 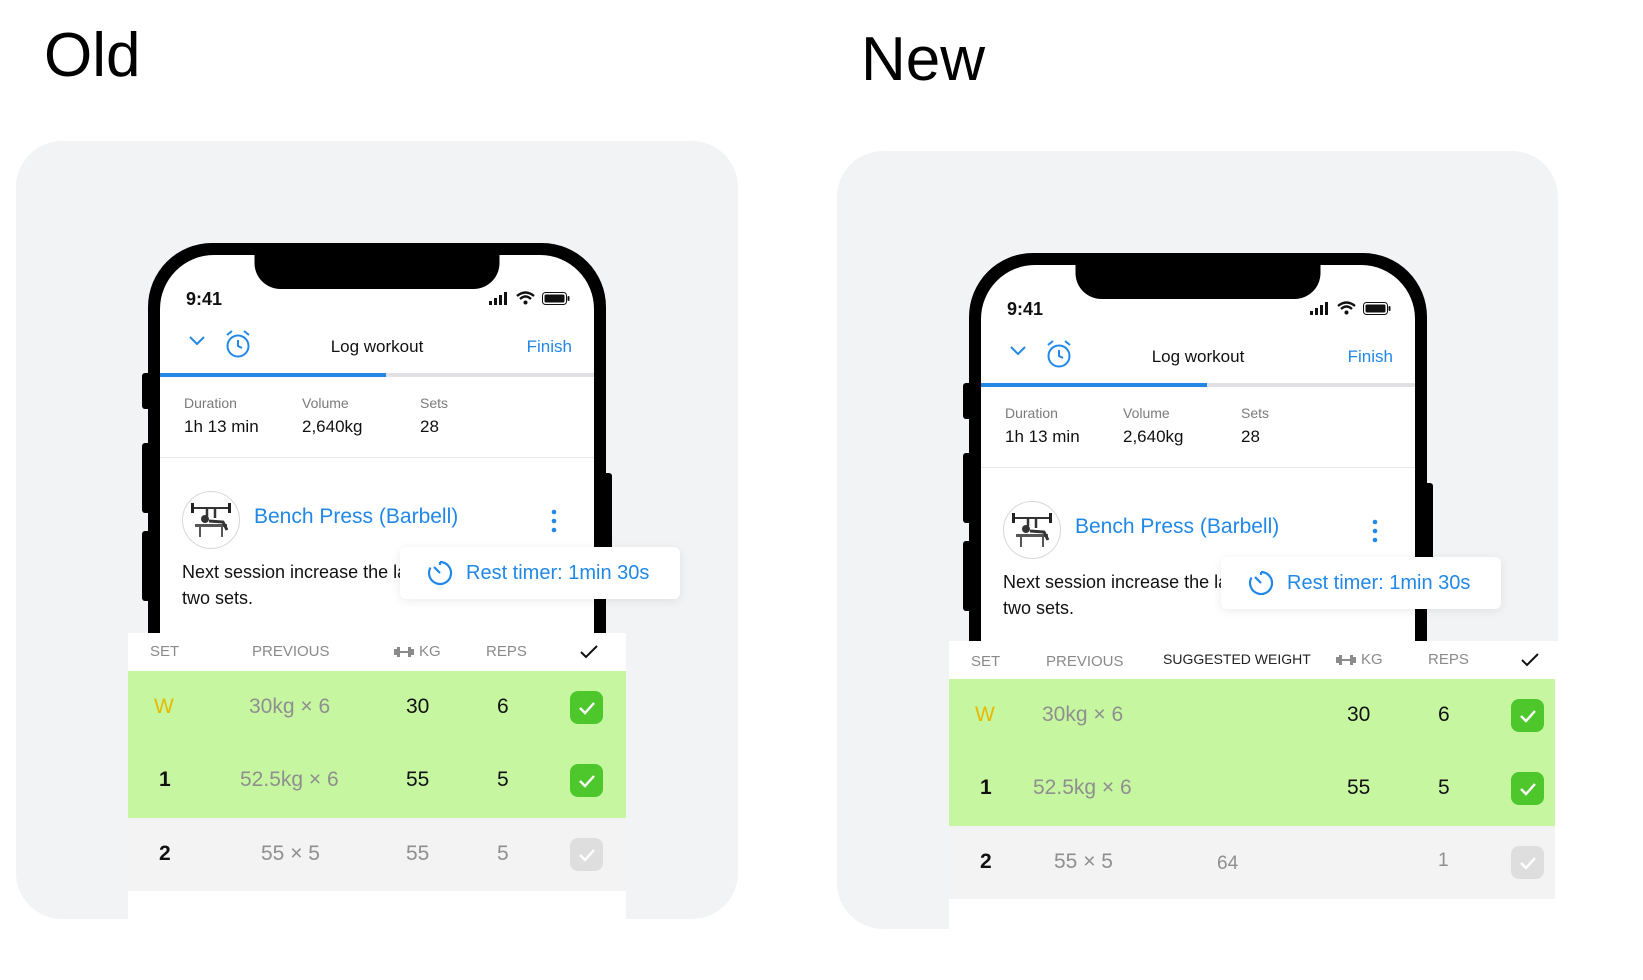 What do you see at coordinates (968, 576) in the screenshot?
I see `new-phone-volume-down` at bounding box center [968, 576].